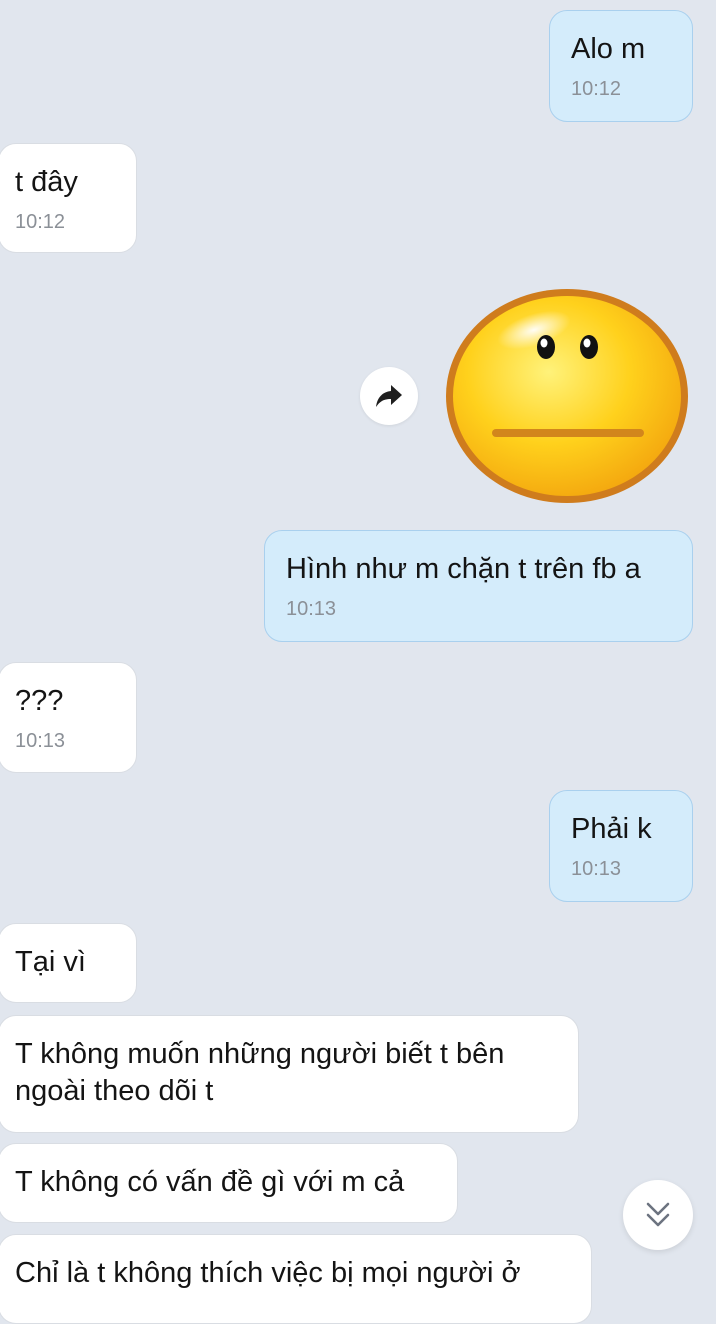  I want to click on incoming-message: t đây 10:12, so click(68, 198).